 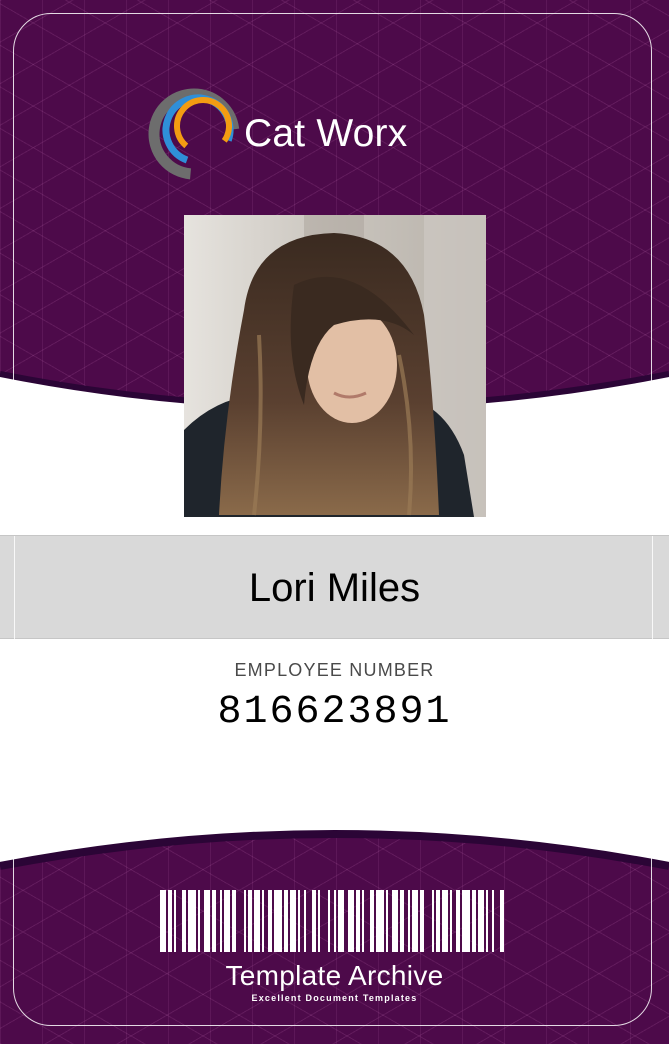 I want to click on employee-number-label: EMPLOYEE NUMBER, so click(x=334, y=670).